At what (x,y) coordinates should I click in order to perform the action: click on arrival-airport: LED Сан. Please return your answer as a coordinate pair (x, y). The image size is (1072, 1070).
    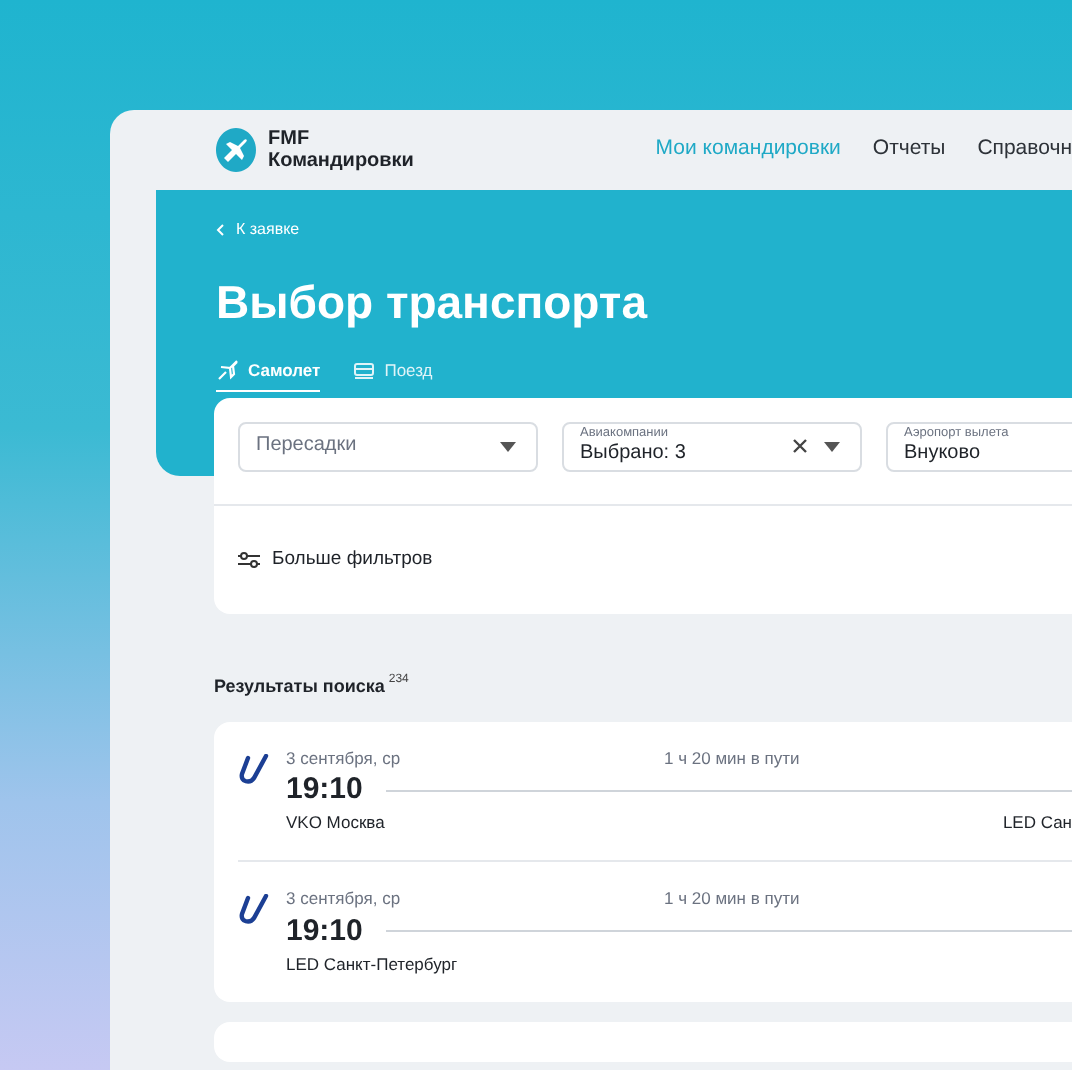
    Looking at the image, I should click on (1037, 823).